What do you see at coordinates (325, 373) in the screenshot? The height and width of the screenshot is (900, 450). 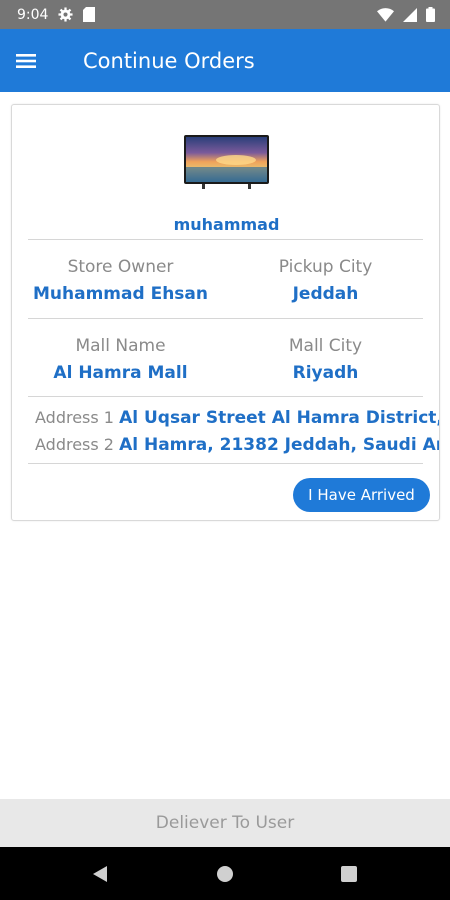 I see `mall-city-value: Riyadh` at bounding box center [325, 373].